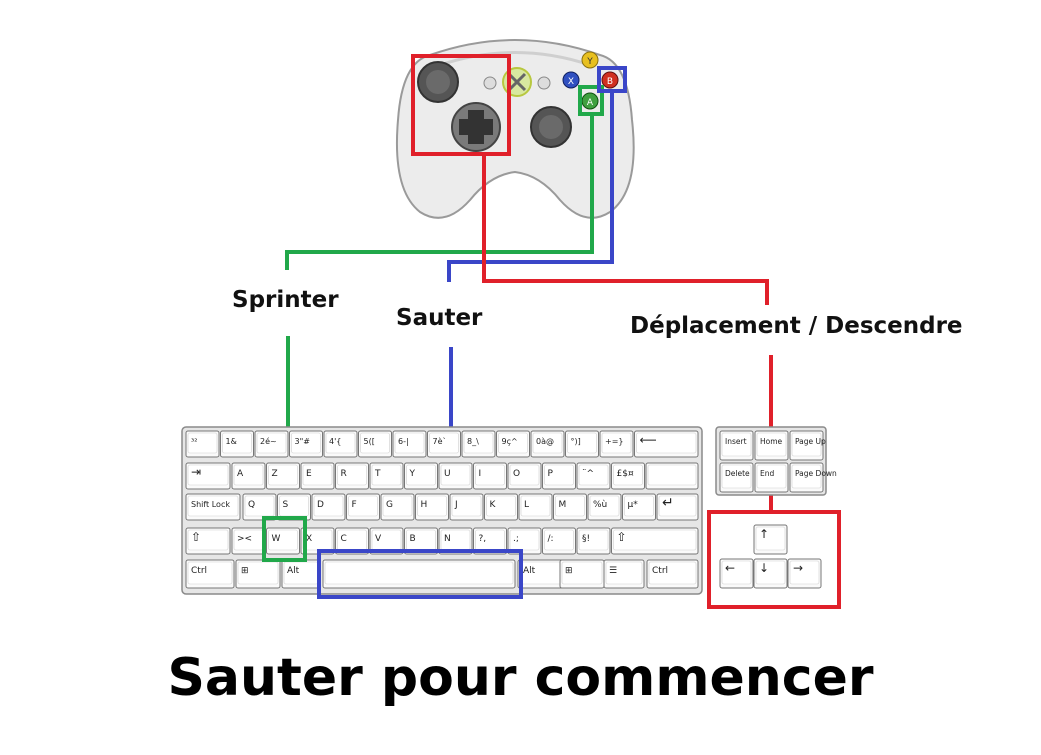 The height and width of the screenshot is (755, 1041). What do you see at coordinates (440, 441) in the screenshot?
I see `key-row1-7-label: 7è`` at bounding box center [440, 441].